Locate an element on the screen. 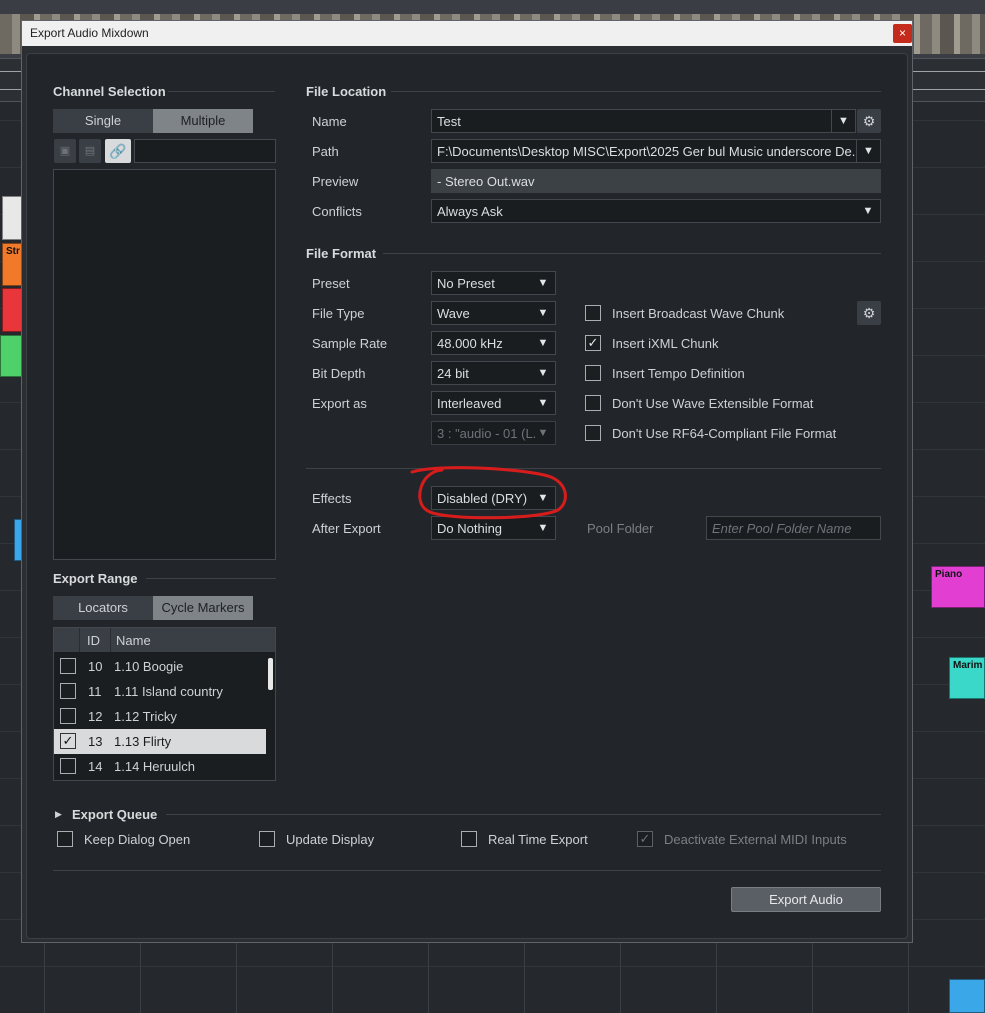 Image resolution: width=985 pixels, height=1013 pixels. conflicts-label: Conflicts is located at coordinates (337, 211).